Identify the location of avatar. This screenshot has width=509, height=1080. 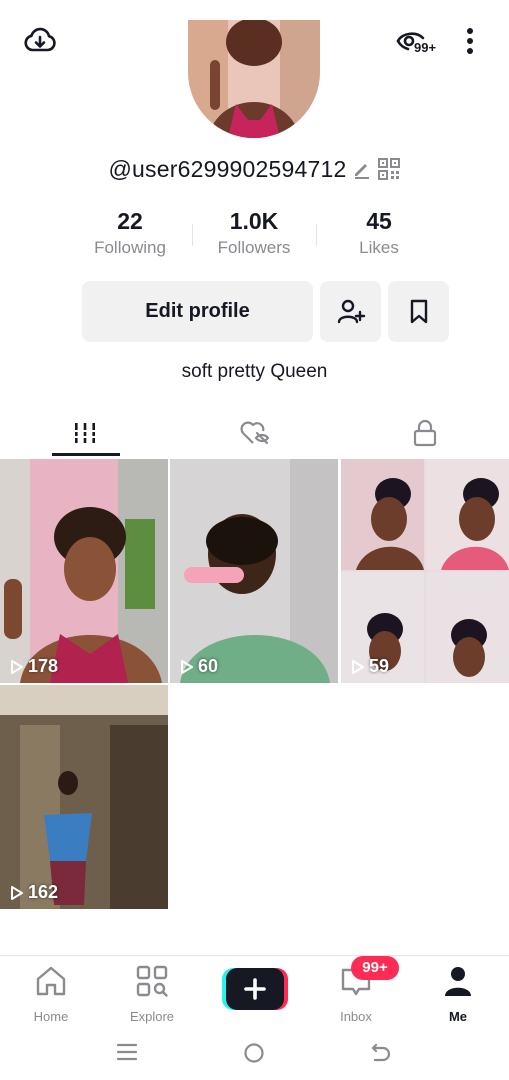
(254, 79).